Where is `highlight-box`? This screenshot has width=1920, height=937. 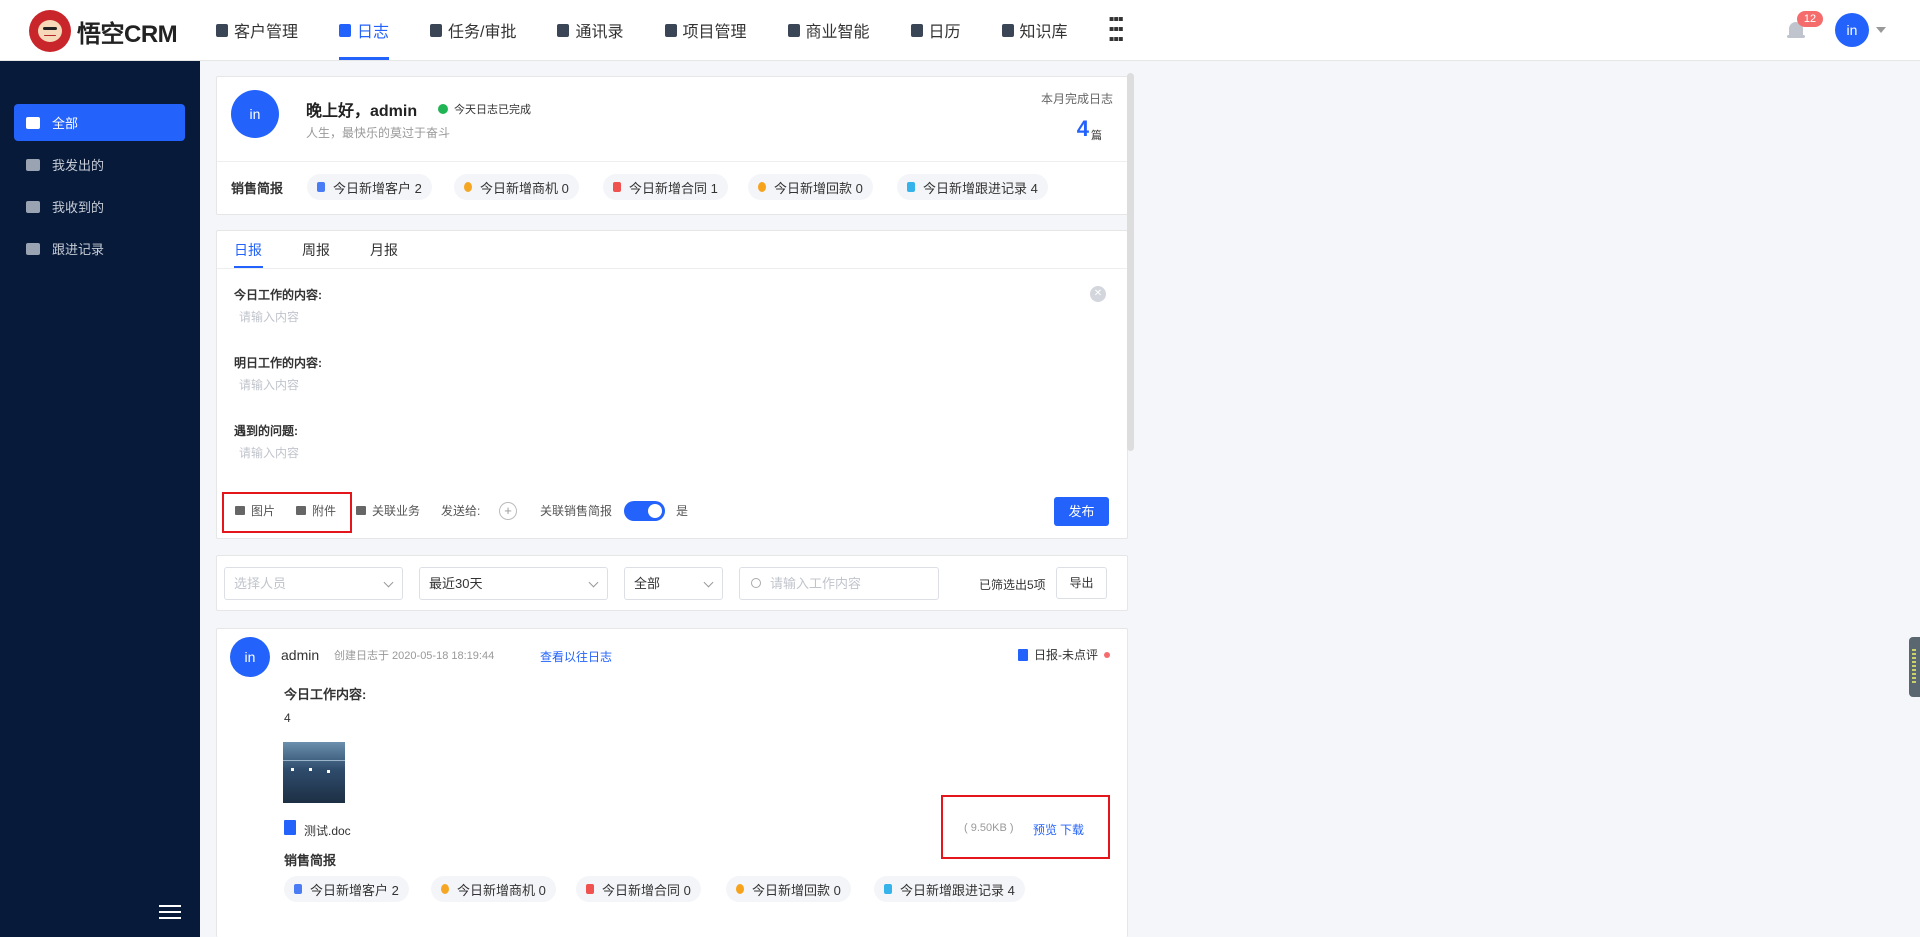 highlight-box is located at coordinates (287, 512).